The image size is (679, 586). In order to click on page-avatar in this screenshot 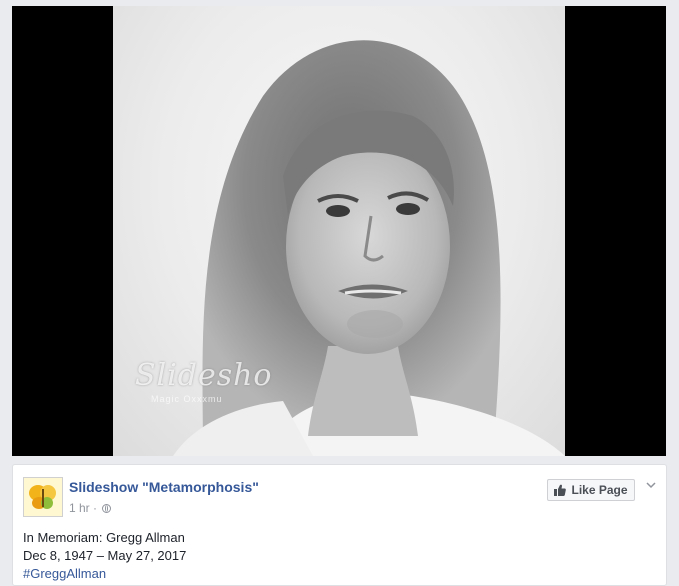, I will do `click(43, 497)`.